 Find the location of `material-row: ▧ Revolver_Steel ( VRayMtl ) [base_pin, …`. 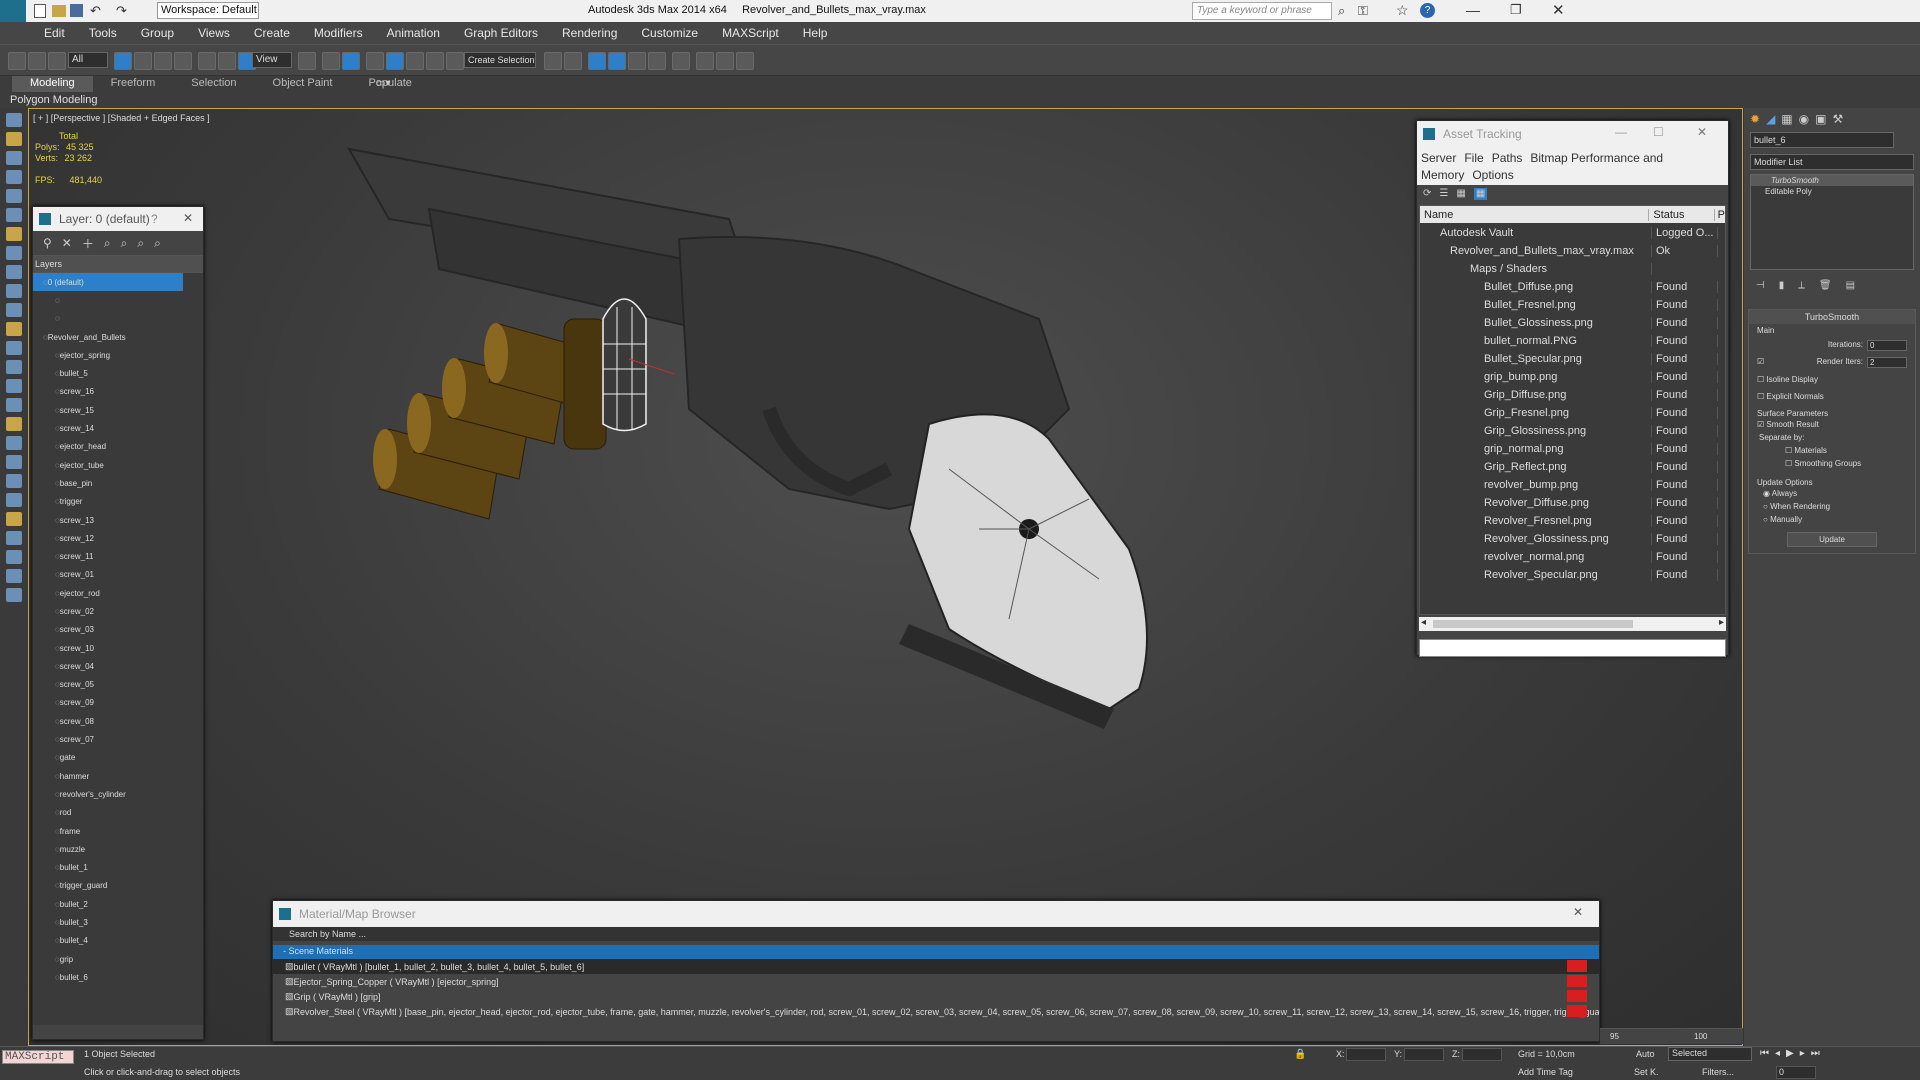

material-row: ▧ Revolver_Steel ( VRayMtl ) [base_pin, … is located at coordinates (936, 1011).